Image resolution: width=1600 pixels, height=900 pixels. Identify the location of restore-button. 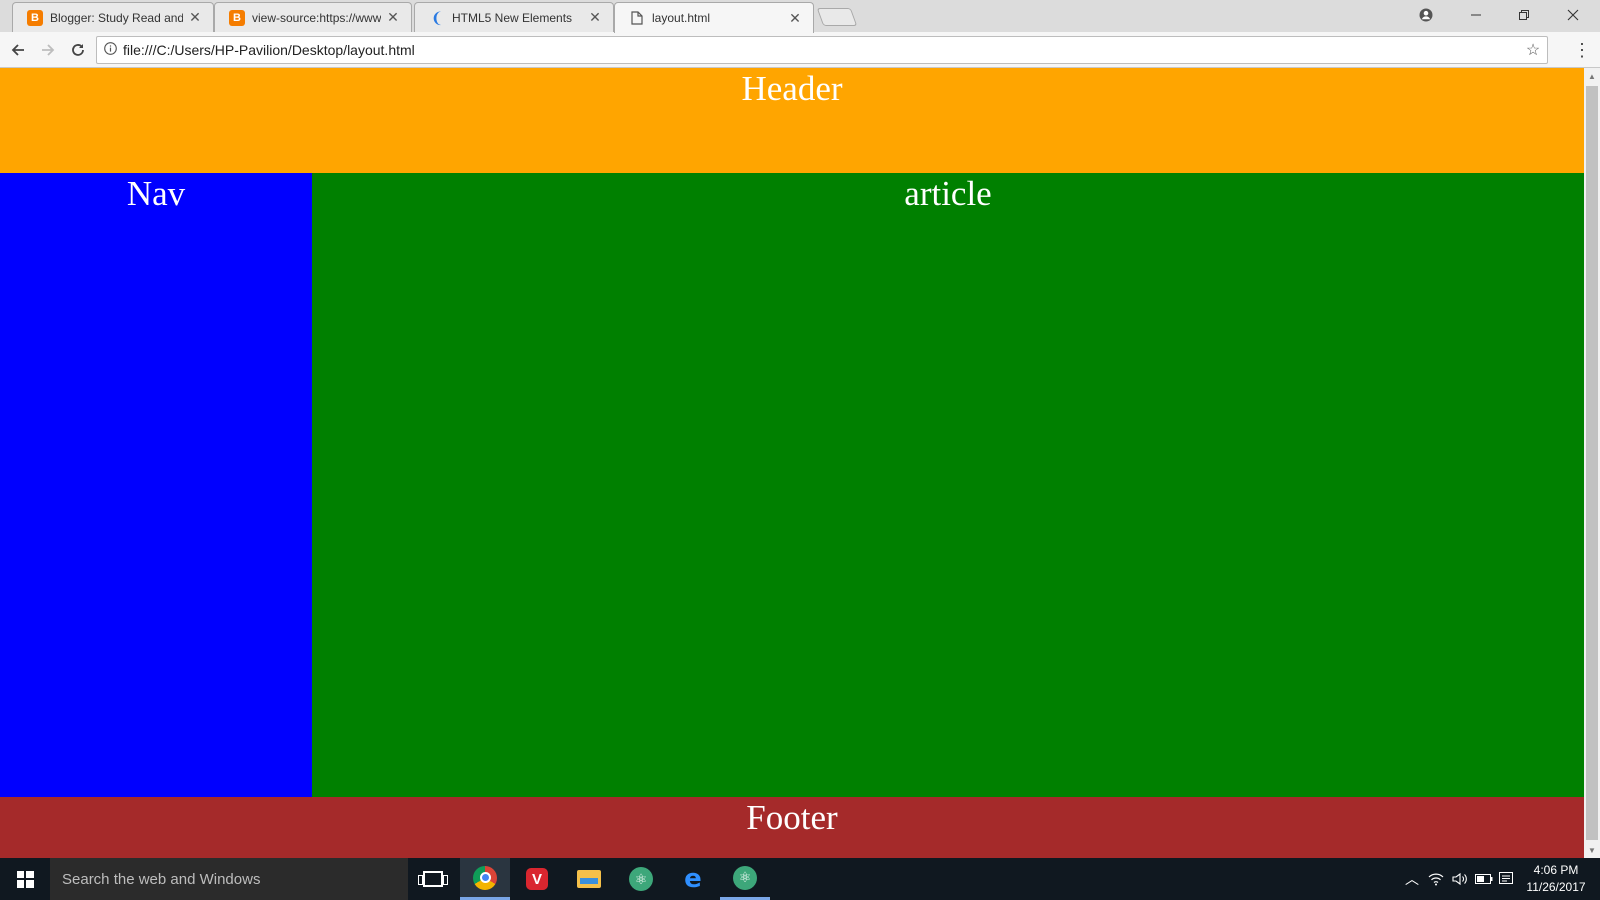
(1524, 15).